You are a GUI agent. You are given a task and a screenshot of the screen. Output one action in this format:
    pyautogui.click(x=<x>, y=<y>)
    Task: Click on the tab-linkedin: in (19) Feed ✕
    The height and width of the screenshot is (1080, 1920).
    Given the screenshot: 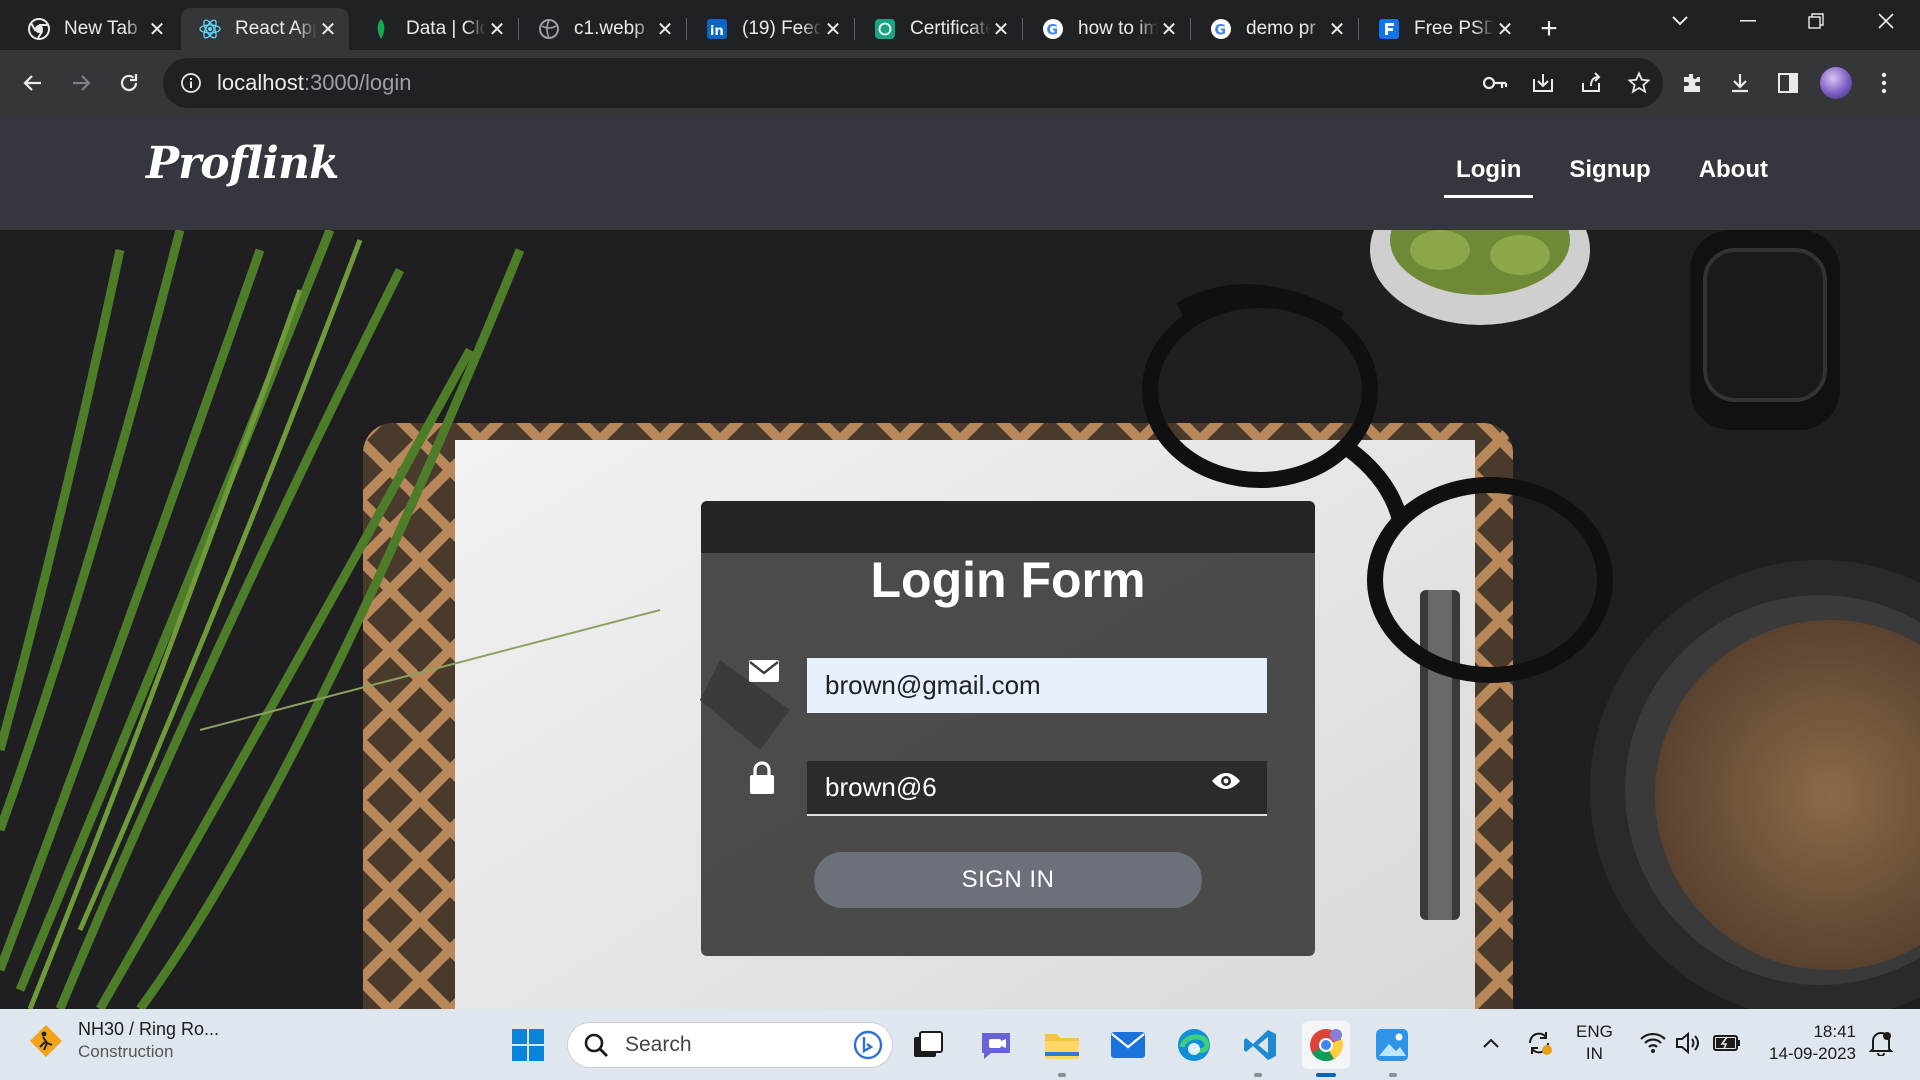 What is the action you would take?
    pyautogui.click(x=771, y=29)
    